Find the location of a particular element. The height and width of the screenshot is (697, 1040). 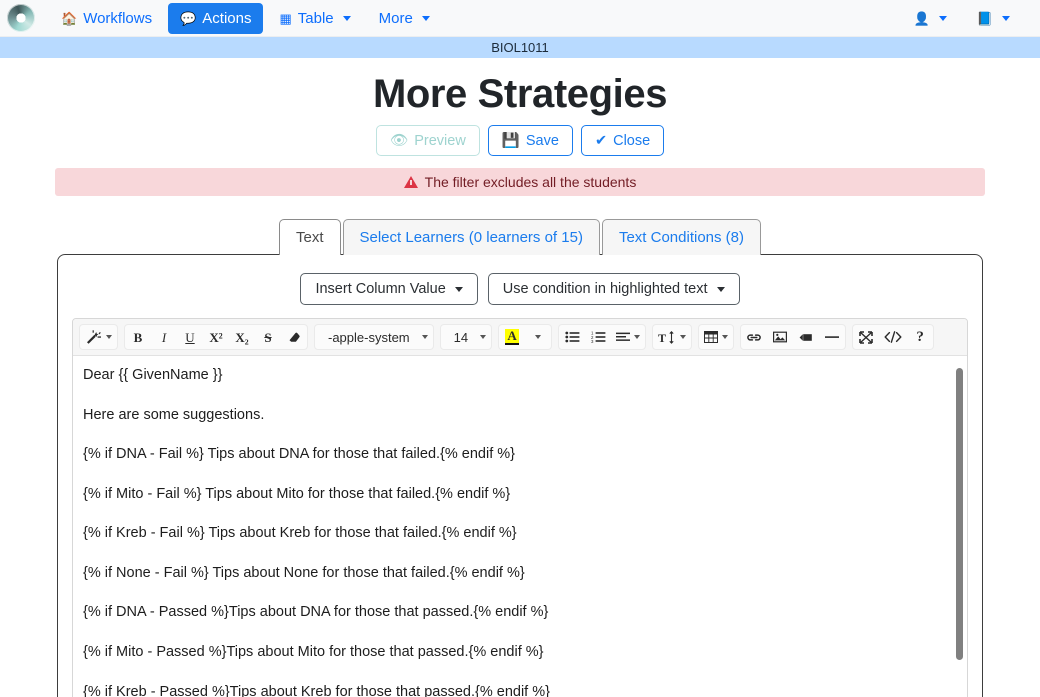

table-icon is located at coordinates (716, 337).